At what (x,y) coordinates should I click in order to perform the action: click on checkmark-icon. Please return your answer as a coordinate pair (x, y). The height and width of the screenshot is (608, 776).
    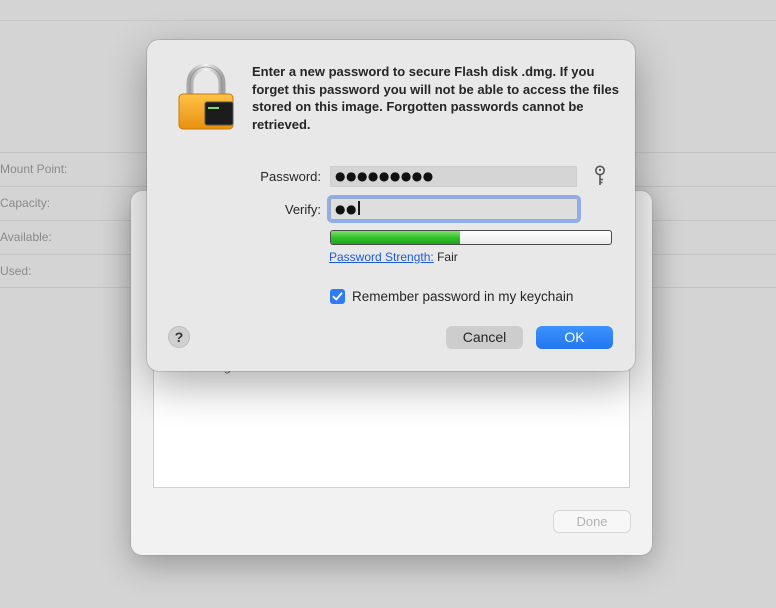
    Looking at the image, I should click on (337, 296).